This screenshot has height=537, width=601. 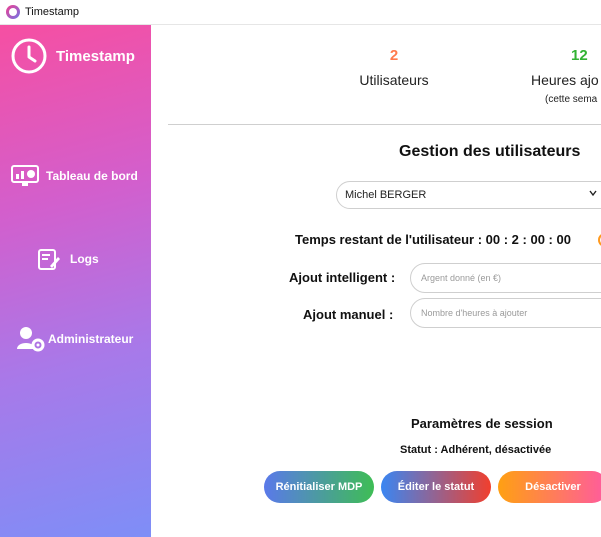 I want to click on edit-status-button: Éditer le statut, so click(x=436, y=487).